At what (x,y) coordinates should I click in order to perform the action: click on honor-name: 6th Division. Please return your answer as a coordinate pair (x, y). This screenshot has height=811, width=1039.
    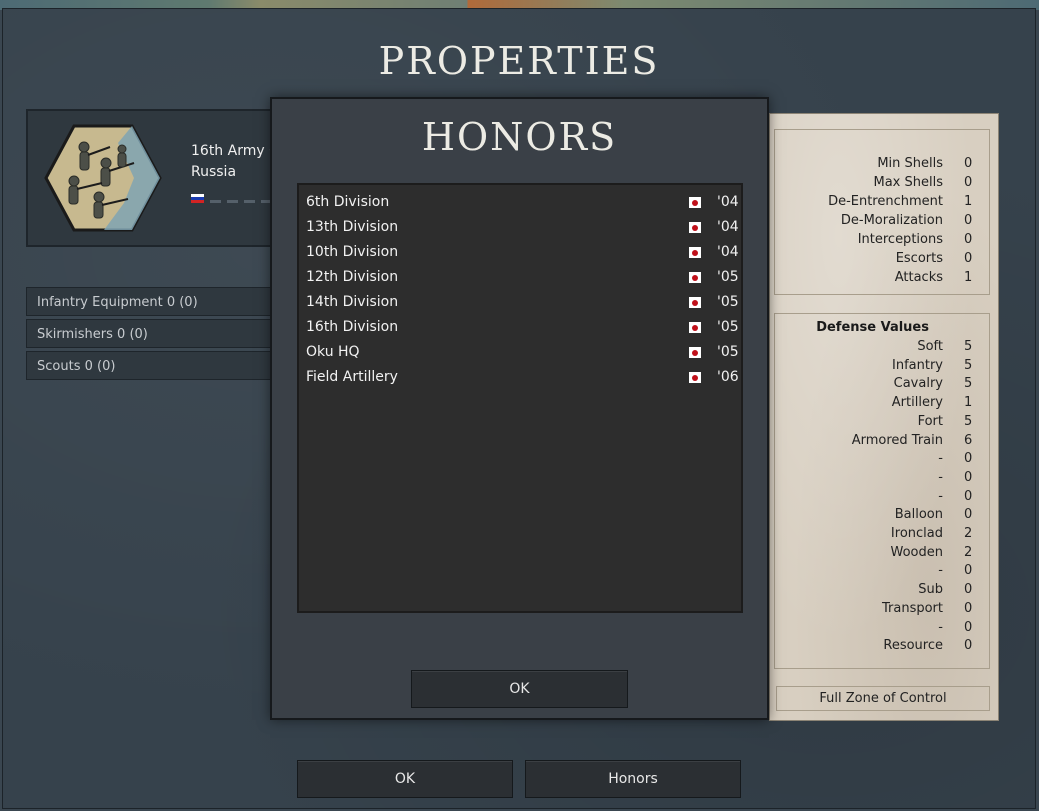
    Looking at the image, I should click on (348, 202).